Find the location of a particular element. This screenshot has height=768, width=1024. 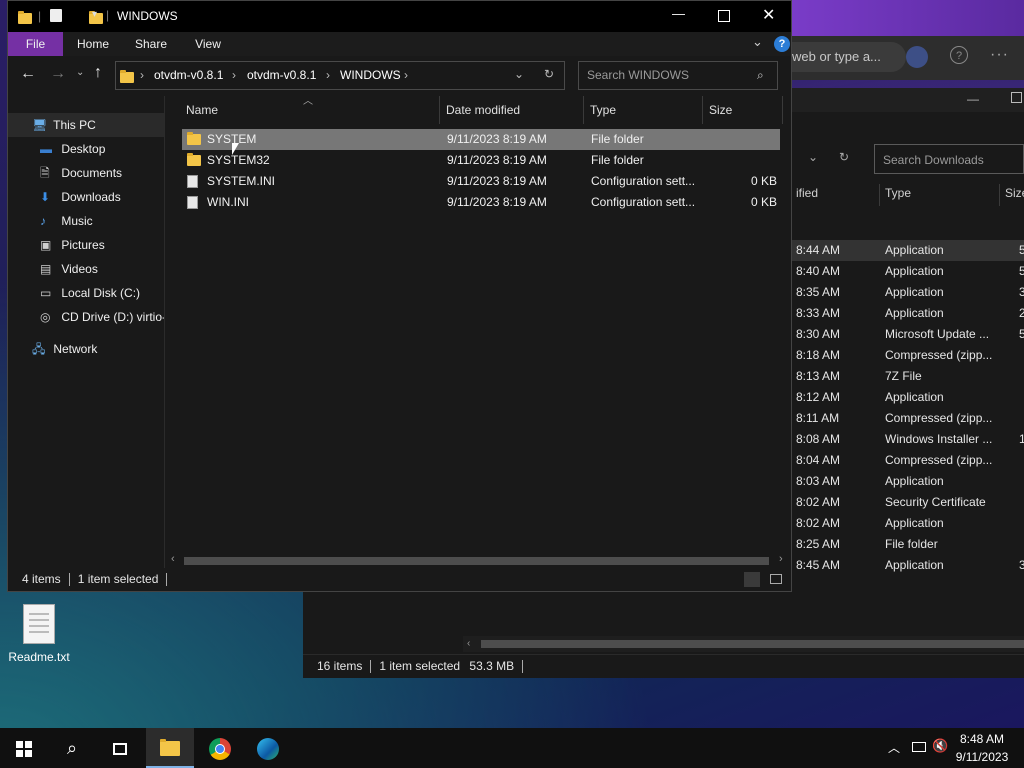

start-button is located at coordinates (24, 748).